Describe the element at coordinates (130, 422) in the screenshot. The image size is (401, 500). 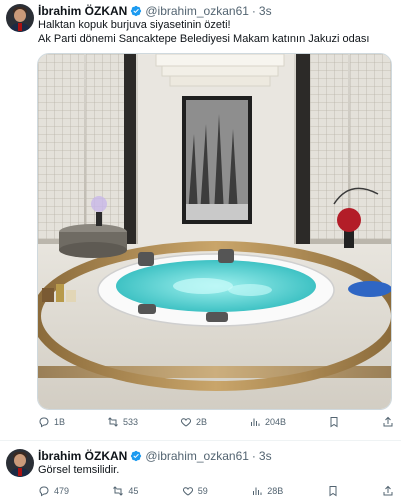
I see `retweet-count: 533` at that location.